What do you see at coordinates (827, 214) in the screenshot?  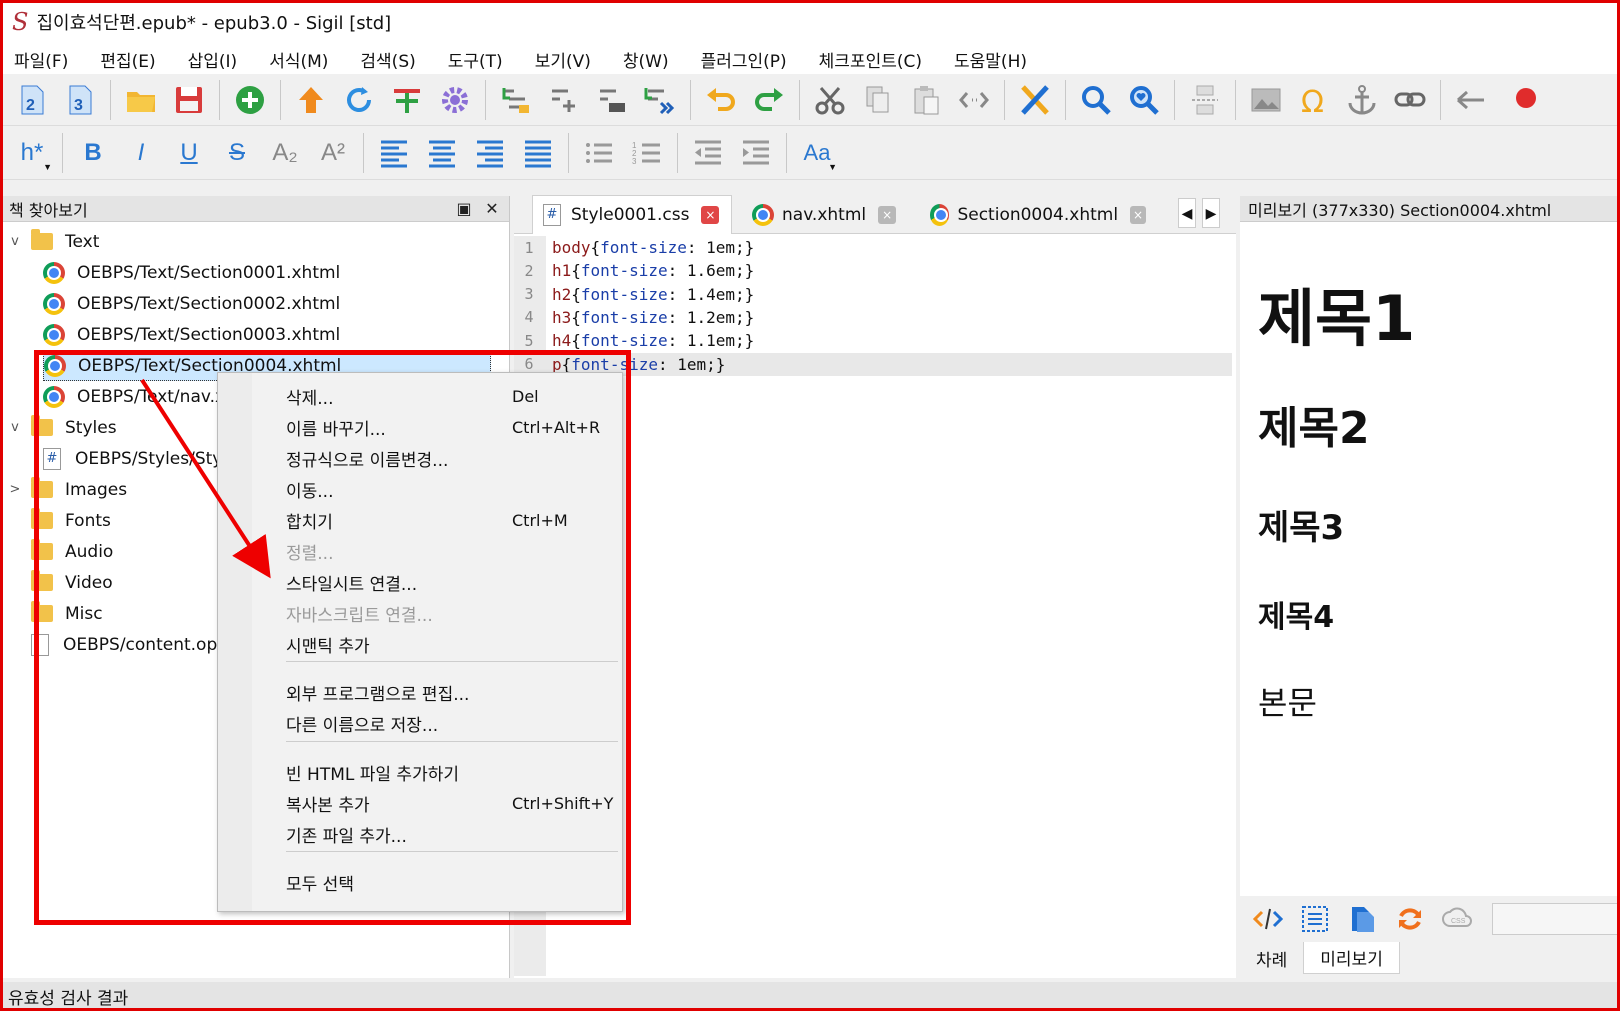 I see `tab-nav-xhtml: nav.xhtml ×` at bounding box center [827, 214].